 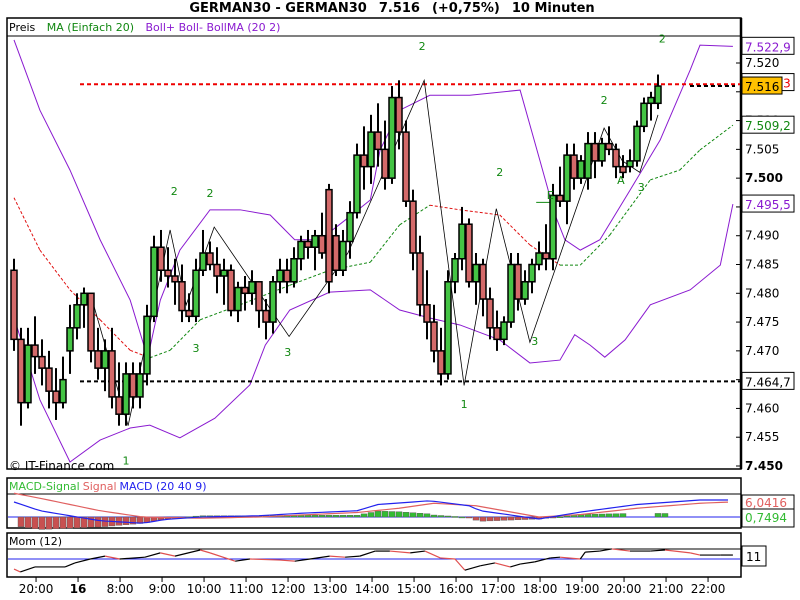 I want to click on boll-upper-value: 7.522,9, so click(x=768, y=47).